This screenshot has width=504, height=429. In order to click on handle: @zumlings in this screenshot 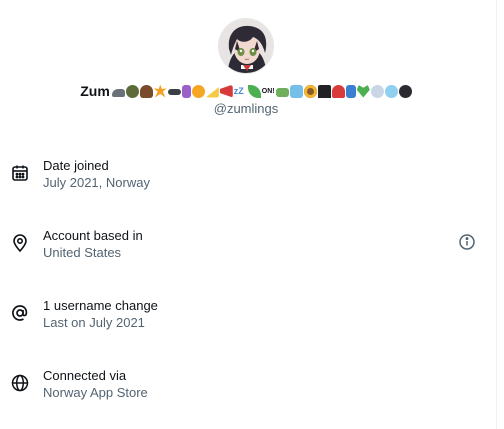, I will do `click(246, 108)`.